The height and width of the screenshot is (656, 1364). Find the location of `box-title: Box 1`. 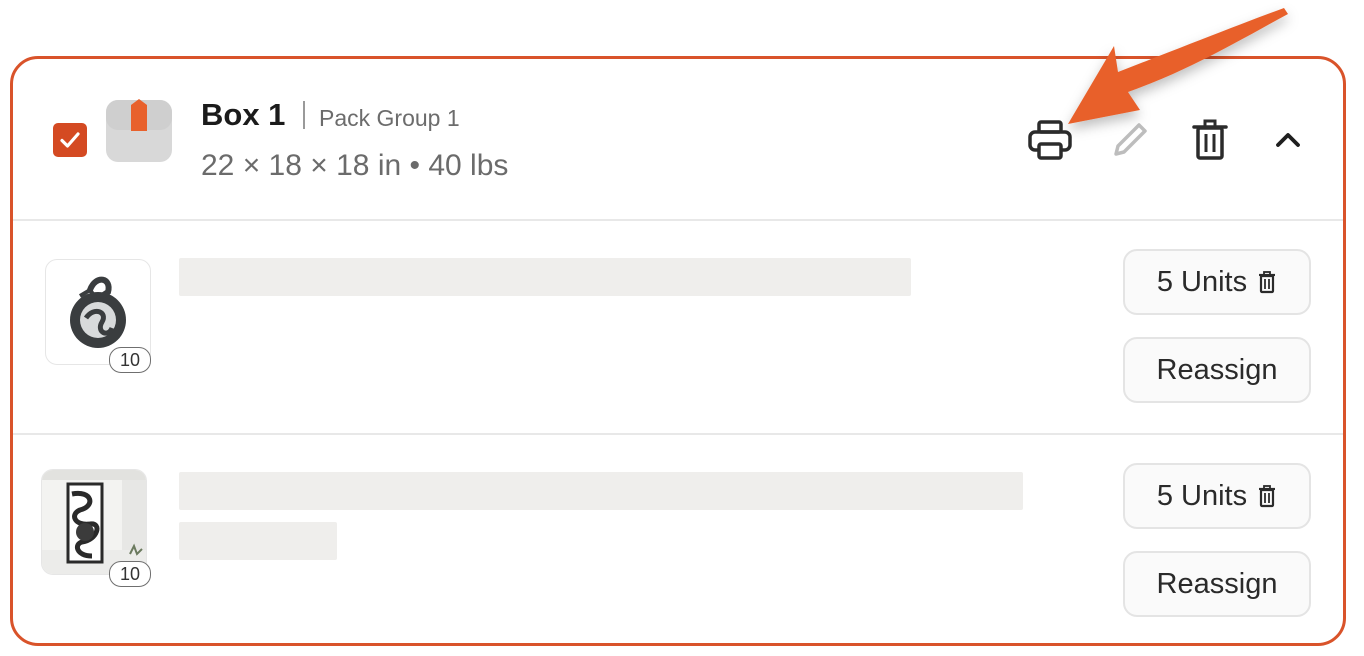

box-title: Box 1 is located at coordinates (243, 114).